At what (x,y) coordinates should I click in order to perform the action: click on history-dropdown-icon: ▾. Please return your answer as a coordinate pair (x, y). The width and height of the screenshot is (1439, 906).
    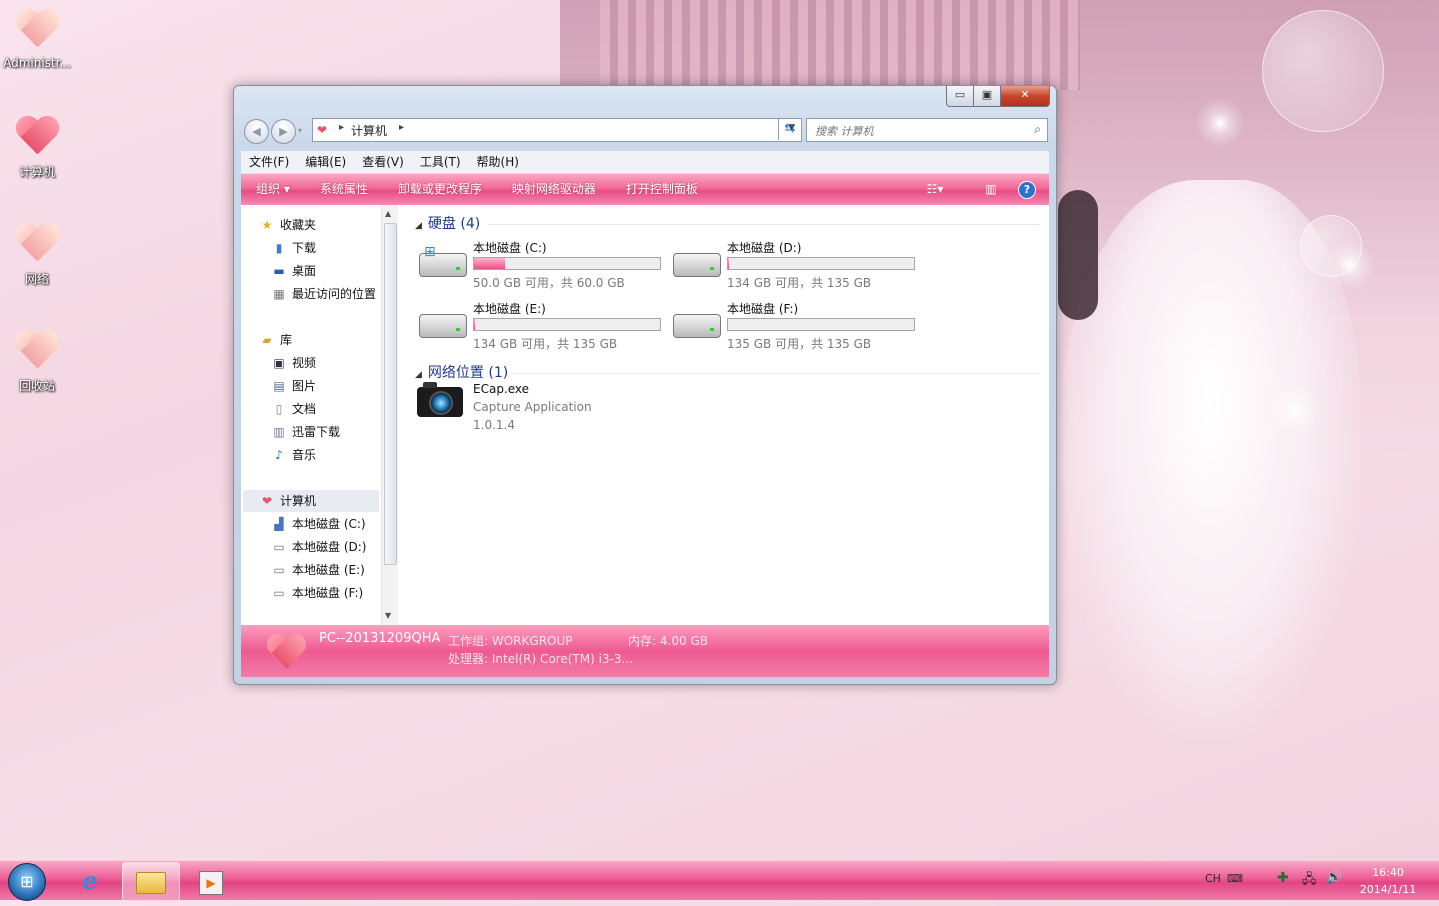
    Looking at the image, I should click on (300, 130).